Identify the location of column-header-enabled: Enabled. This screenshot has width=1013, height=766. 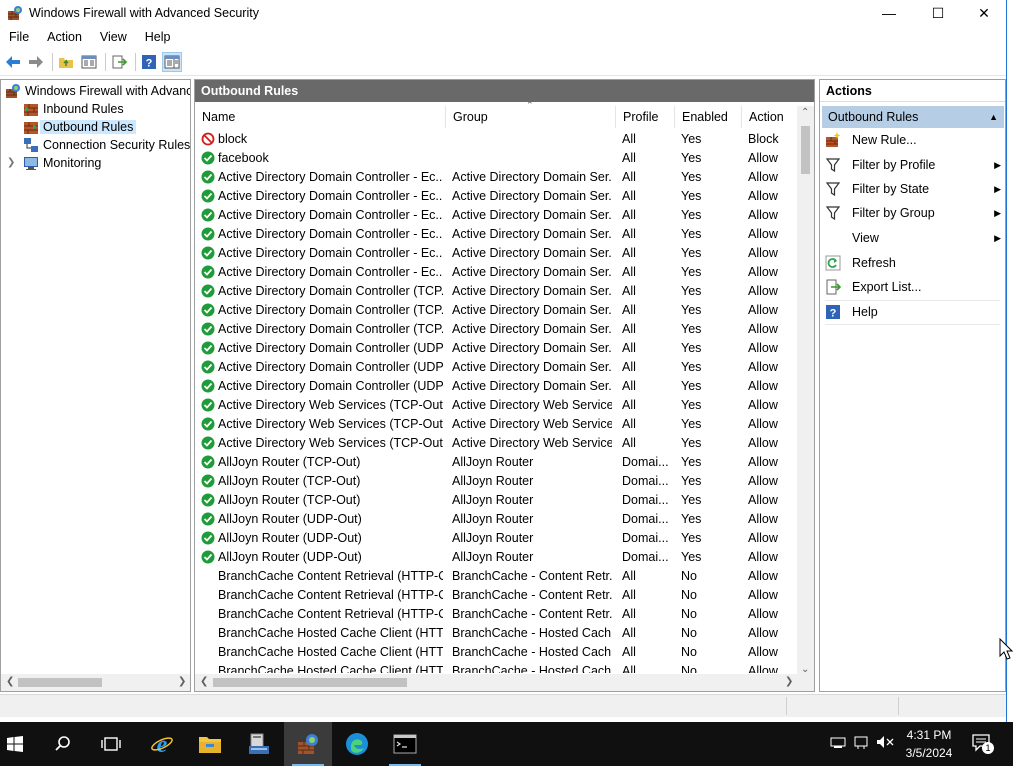
(708, 117).